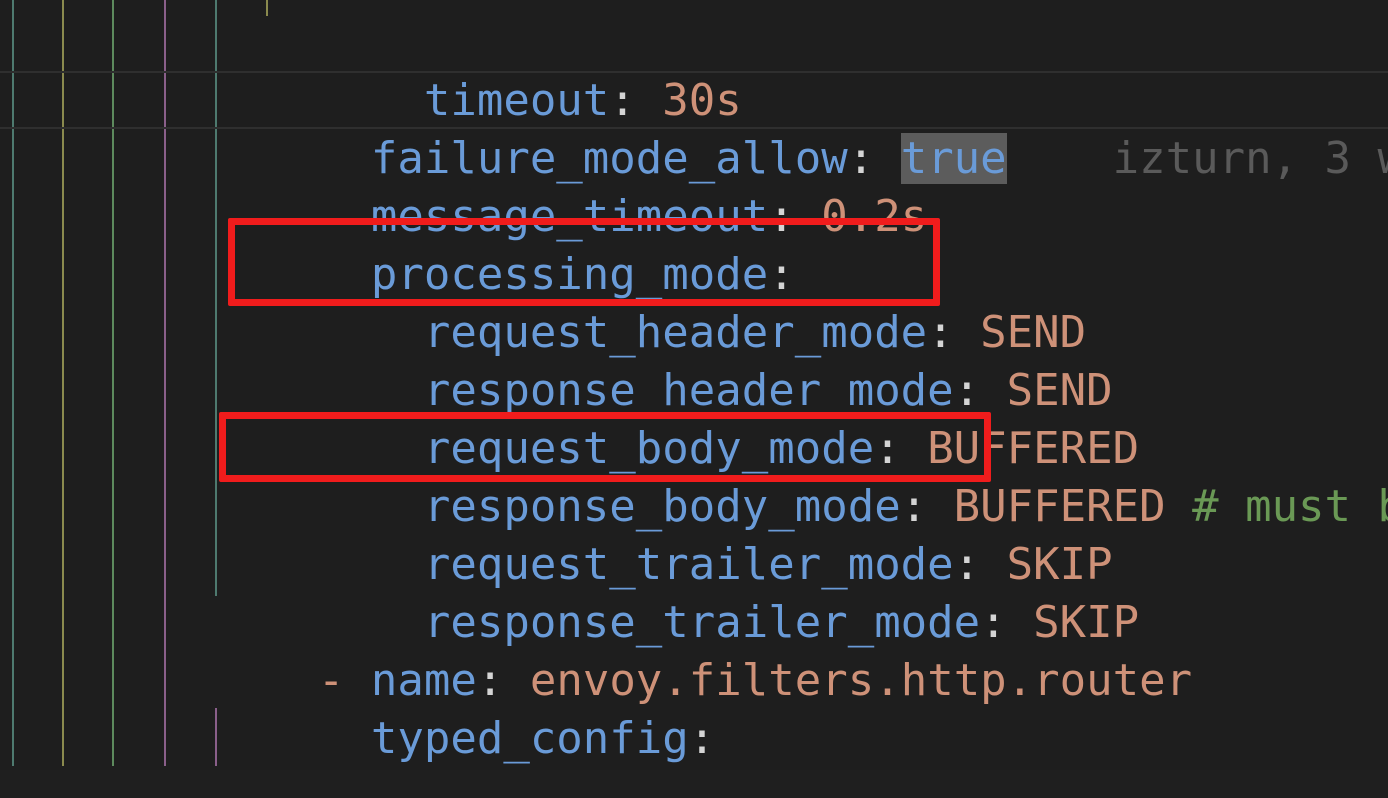 The height and width of the screenshot is (798, 1388). Describe the element at coordinates (694, 650) in the screenshot. I see `code-line-name-router: - name: envoy.filters.http.router` at that location.